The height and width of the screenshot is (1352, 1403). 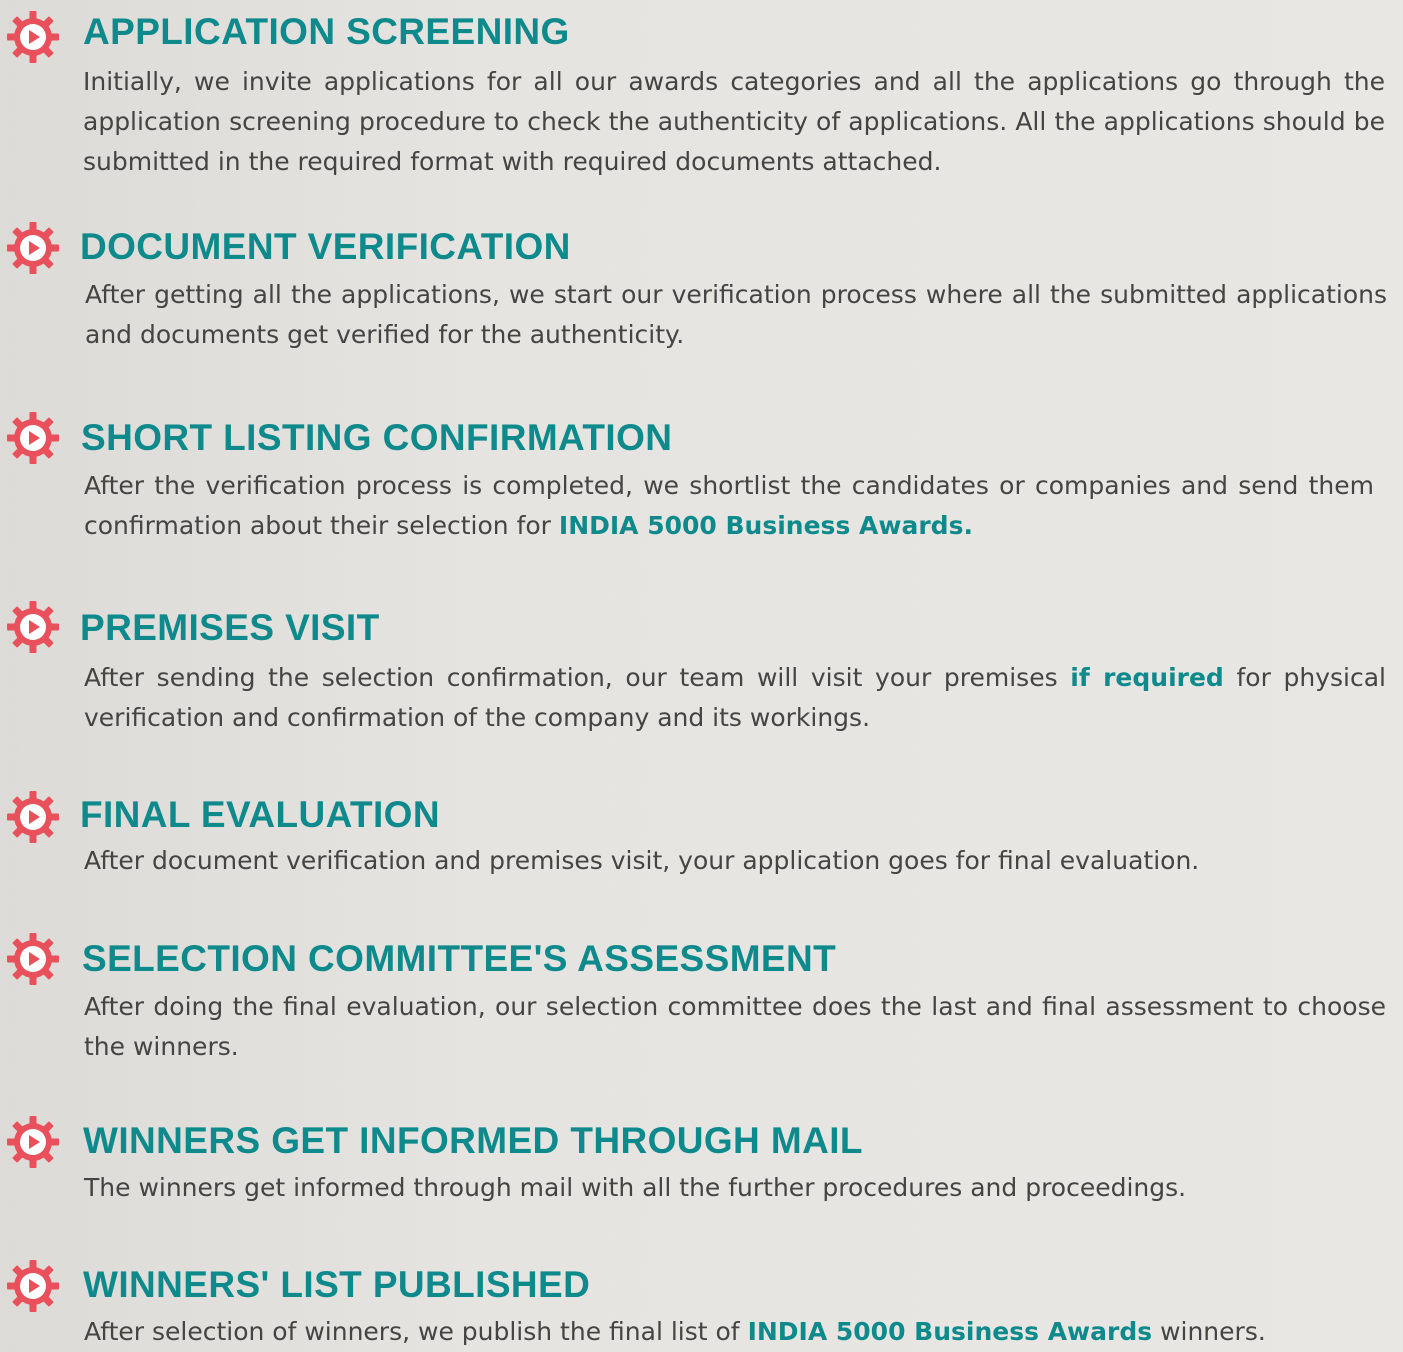 What do you see at coordinates (1147, 677) in the screenshot?
I see `if-required-highlight: if required` at bounding box center [1147, 677].